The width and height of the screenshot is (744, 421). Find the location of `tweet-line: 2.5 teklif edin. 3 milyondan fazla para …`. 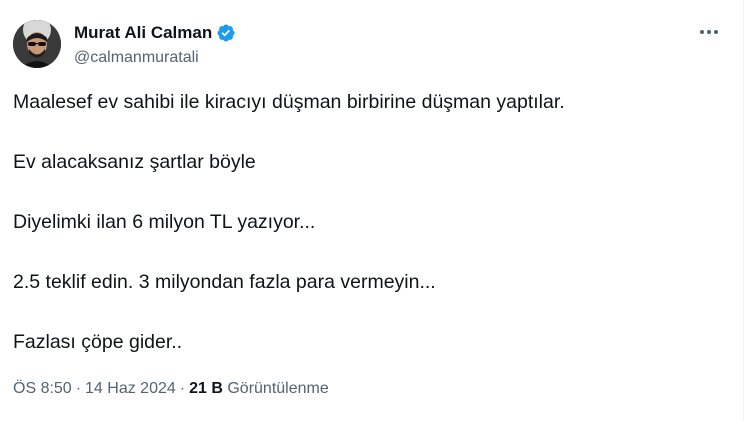

tweet-line: 2.5 teklif edin. 3 milyondan fazla para … is located at coordinates (224, 282).